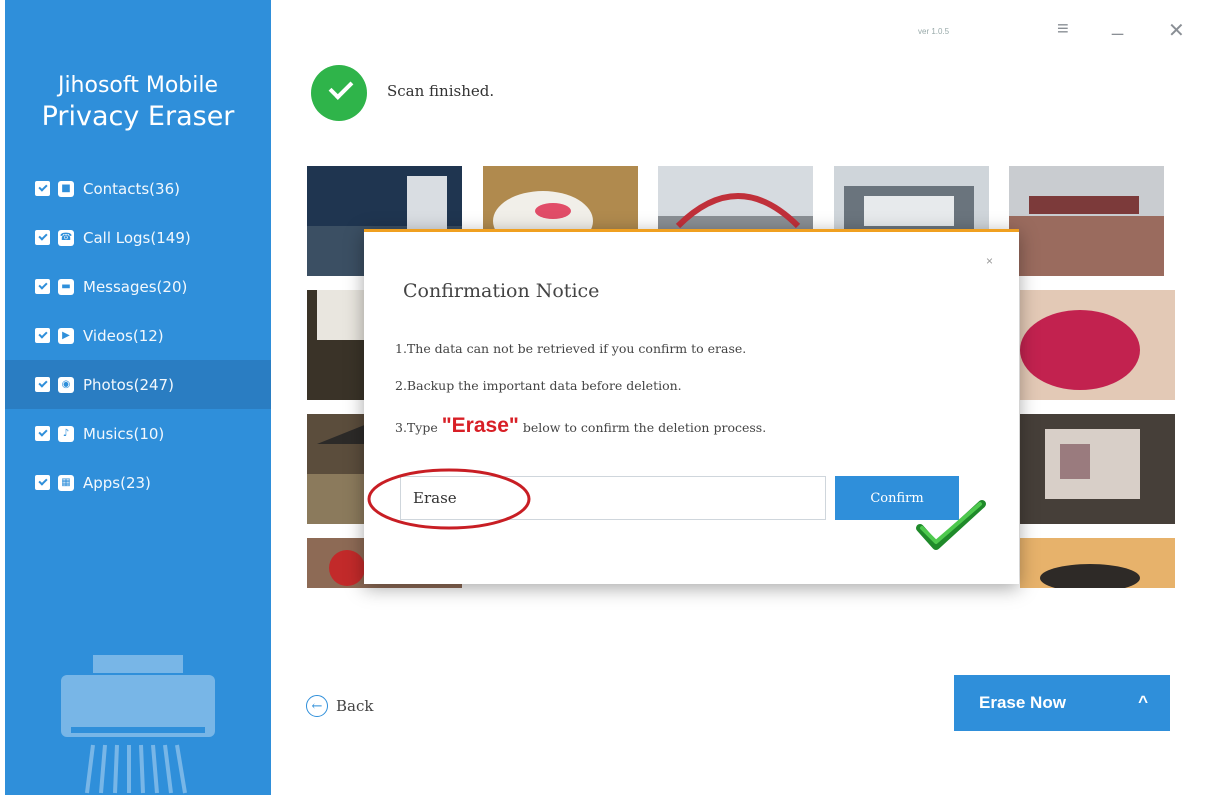 The width and height of the screenshot is (1229, 795). I want to click on videos-icon: ▶, so click(66, 335).